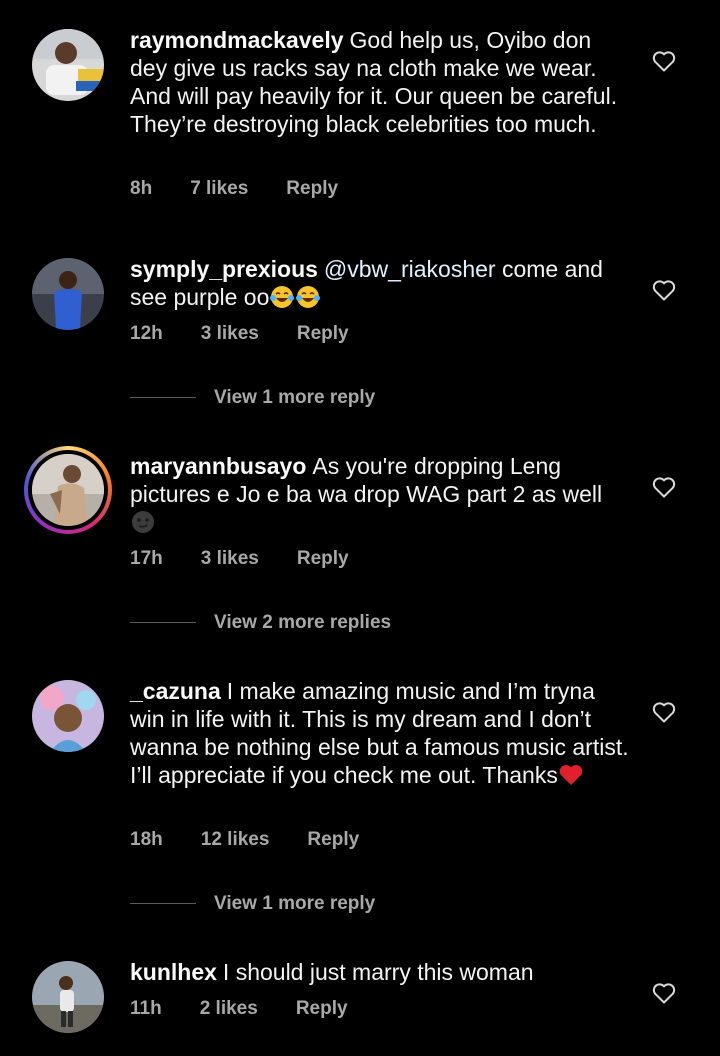 Image resolution: width=720 pixels, height=1056 pixels. Describe the element at coordinates (571, 775) in the screenshot. I see `red-heart-emoji` at that location.